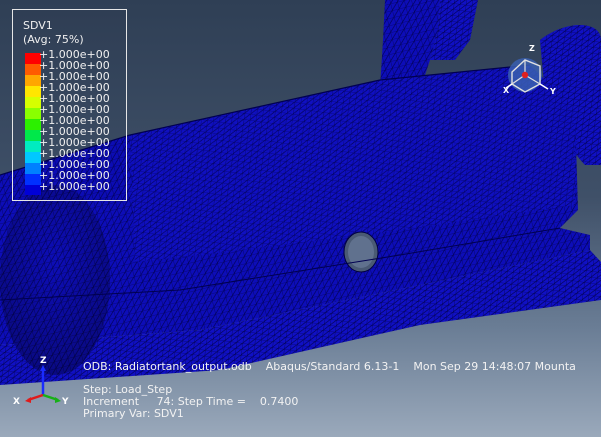 This screenshot has height=437, width=601. Describe the element at coordinates (38, 25) in the screenshot. I see `legend-title: SDV1` at that location.